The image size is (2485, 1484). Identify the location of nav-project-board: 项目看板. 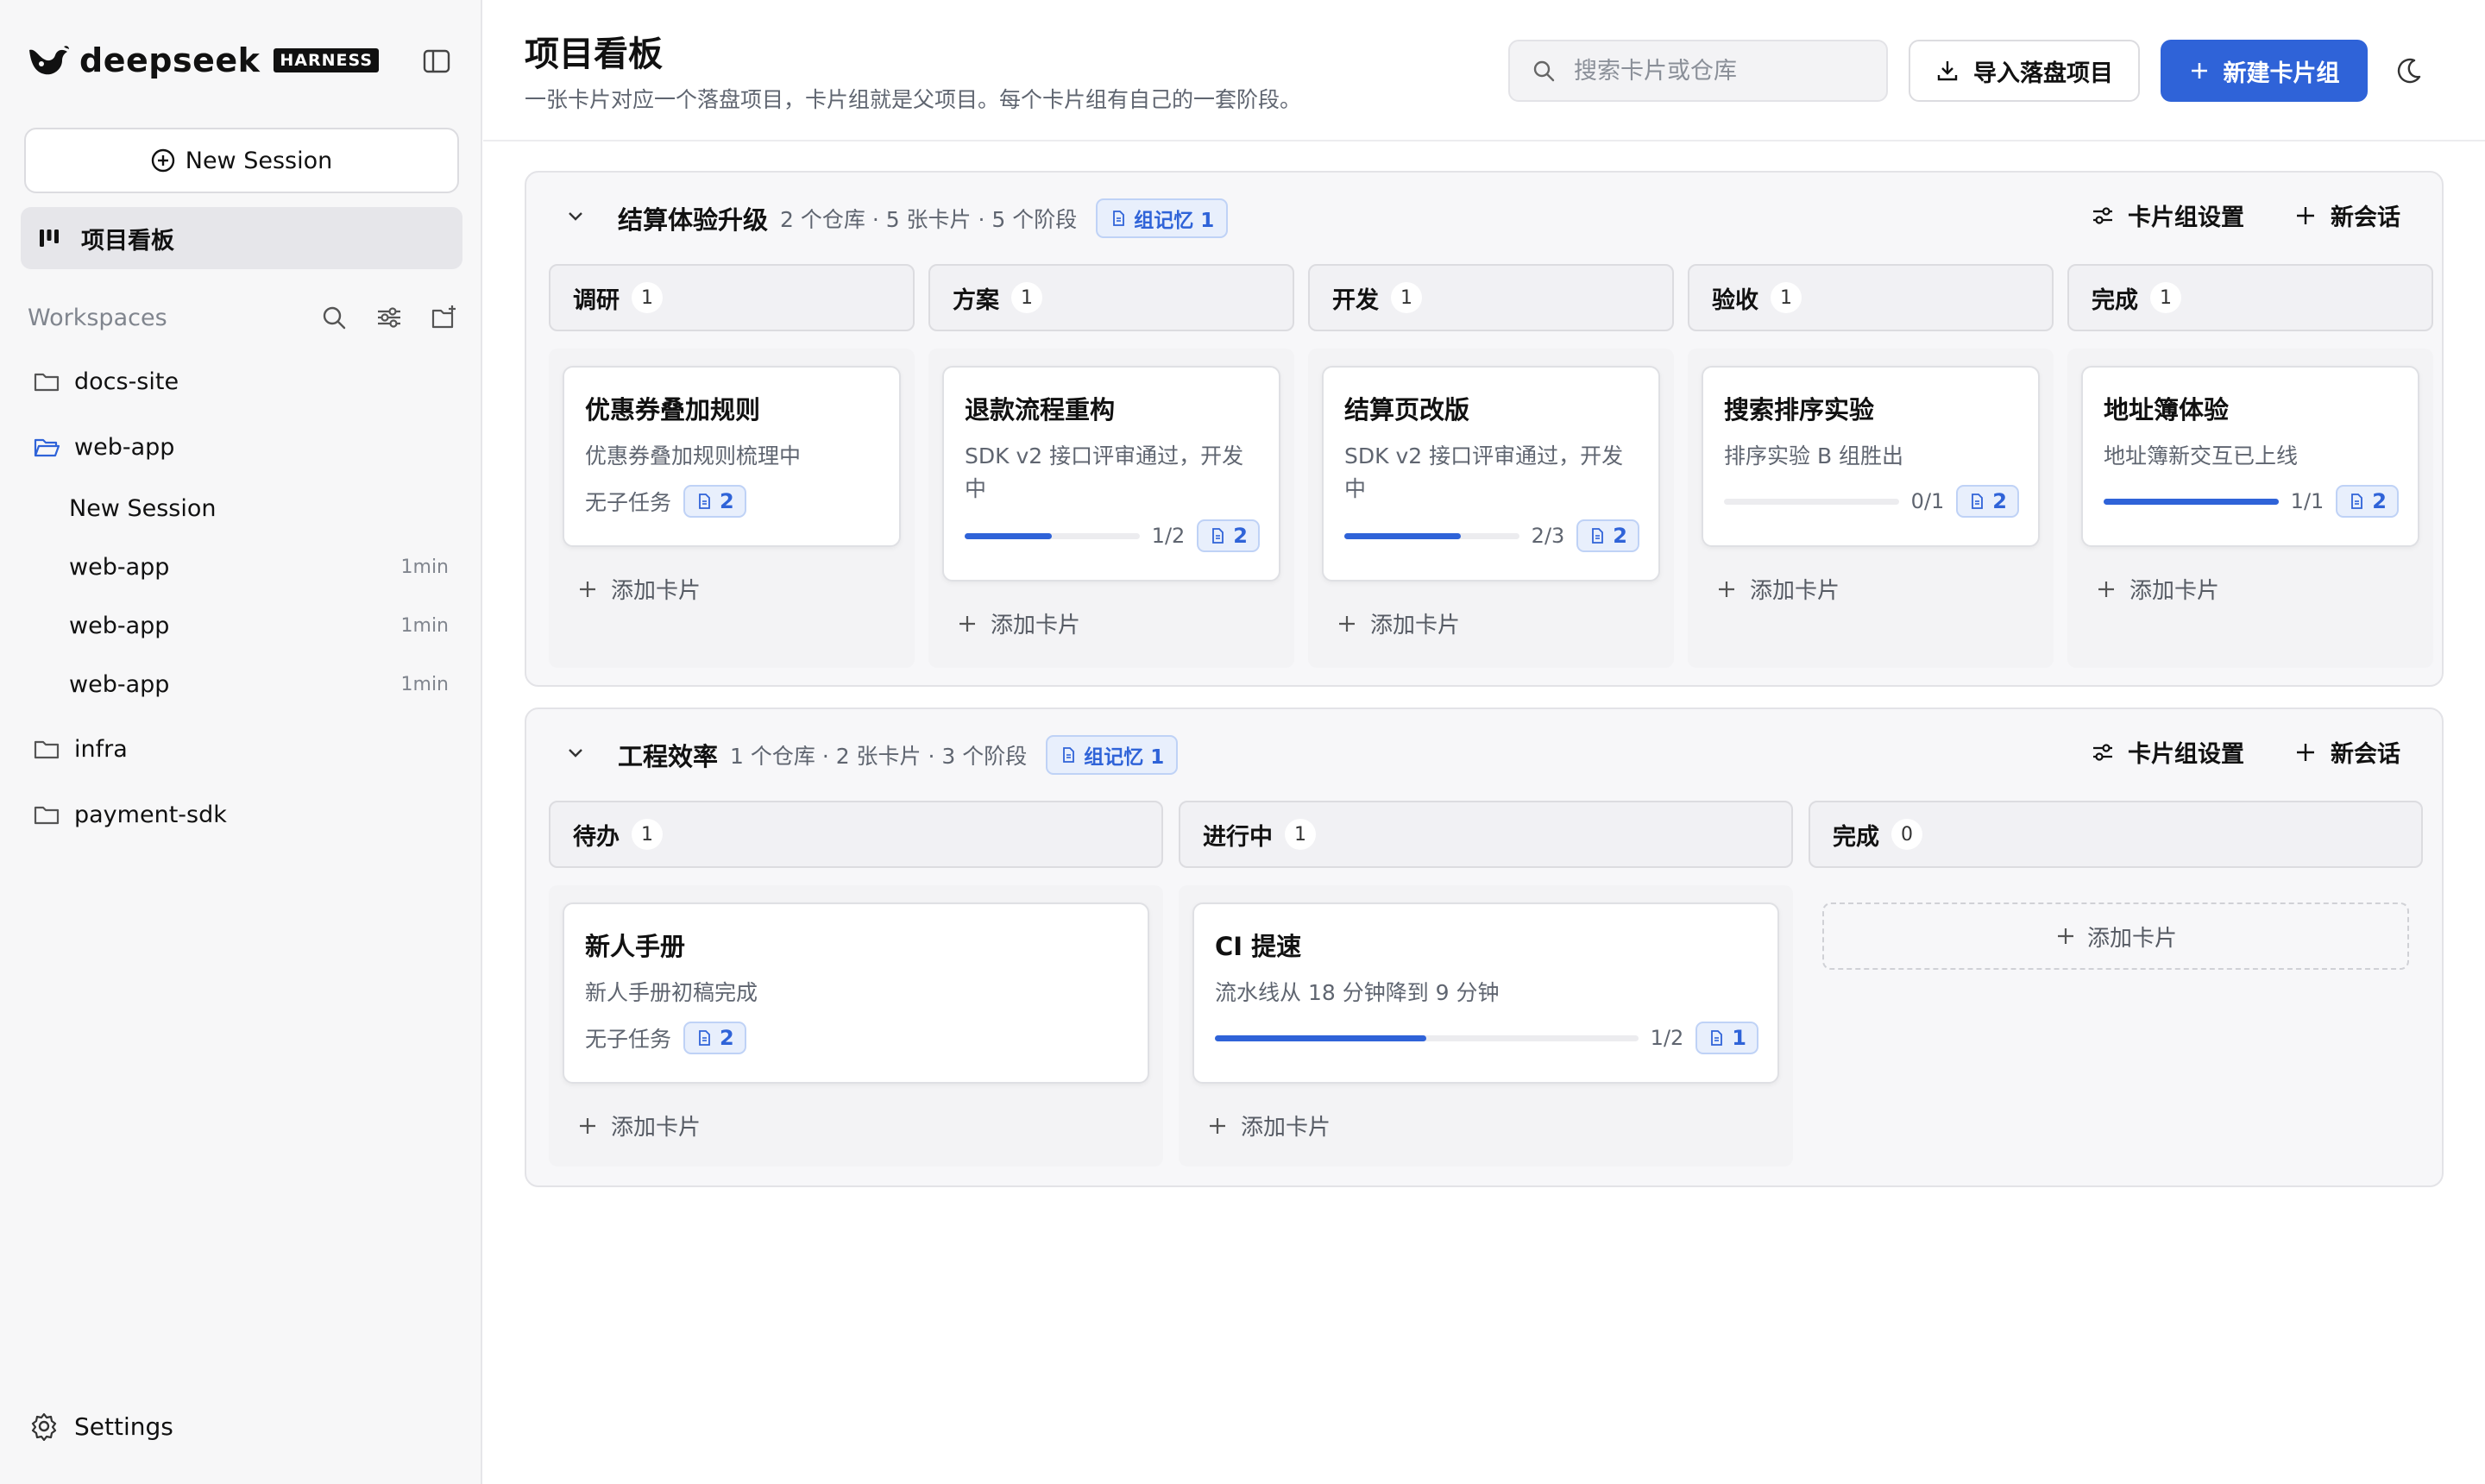
(241, 238).